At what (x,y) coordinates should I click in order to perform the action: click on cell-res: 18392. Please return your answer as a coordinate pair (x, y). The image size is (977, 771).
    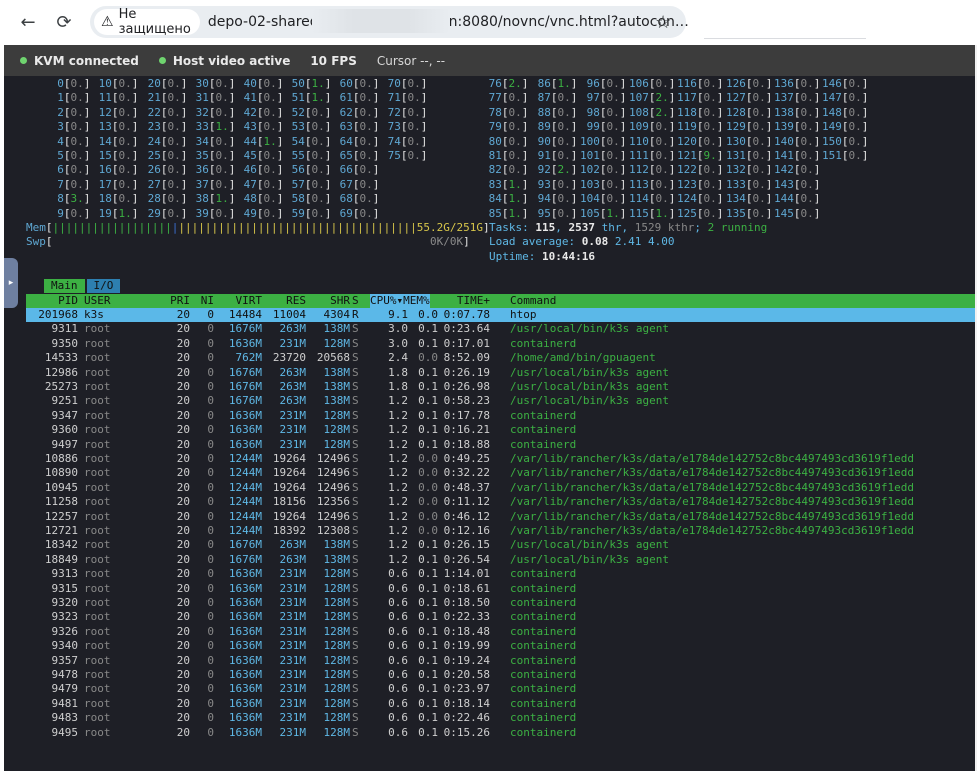
    Looking at the image, I should click on (289, 530).